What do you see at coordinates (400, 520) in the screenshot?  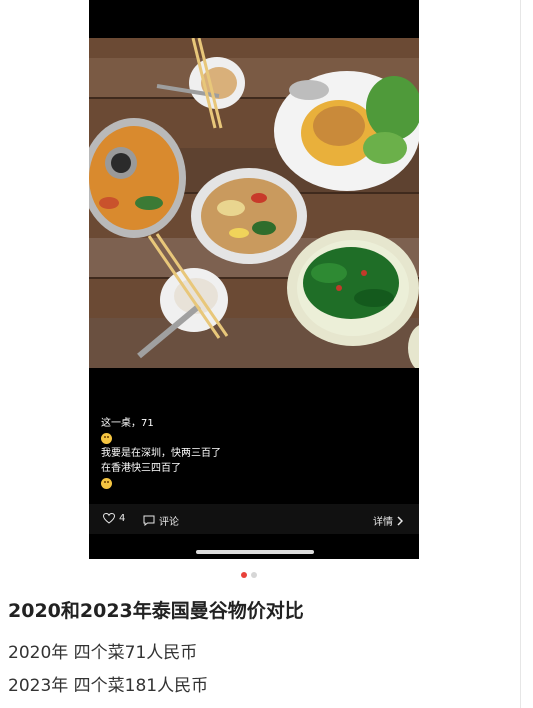 I see `chevron-right-icon` at bounding box center [400, 520].